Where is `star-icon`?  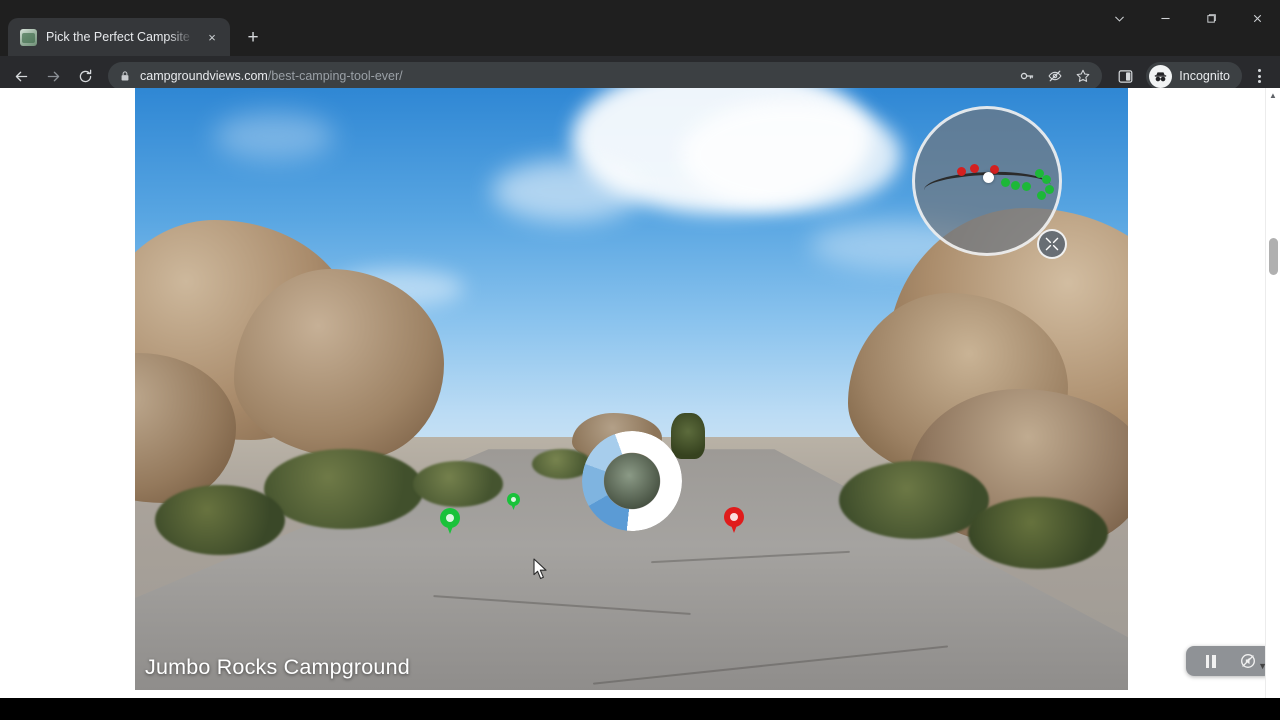
star-icon is located at coordinates (1083, 76).